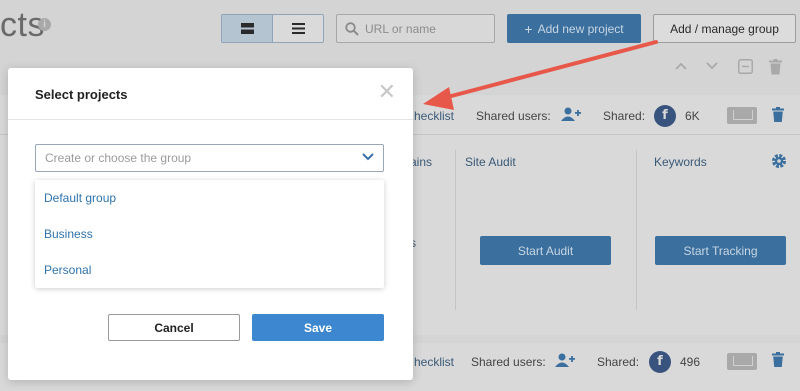  I want to click on close-icon: ✕, so click(387, 93).